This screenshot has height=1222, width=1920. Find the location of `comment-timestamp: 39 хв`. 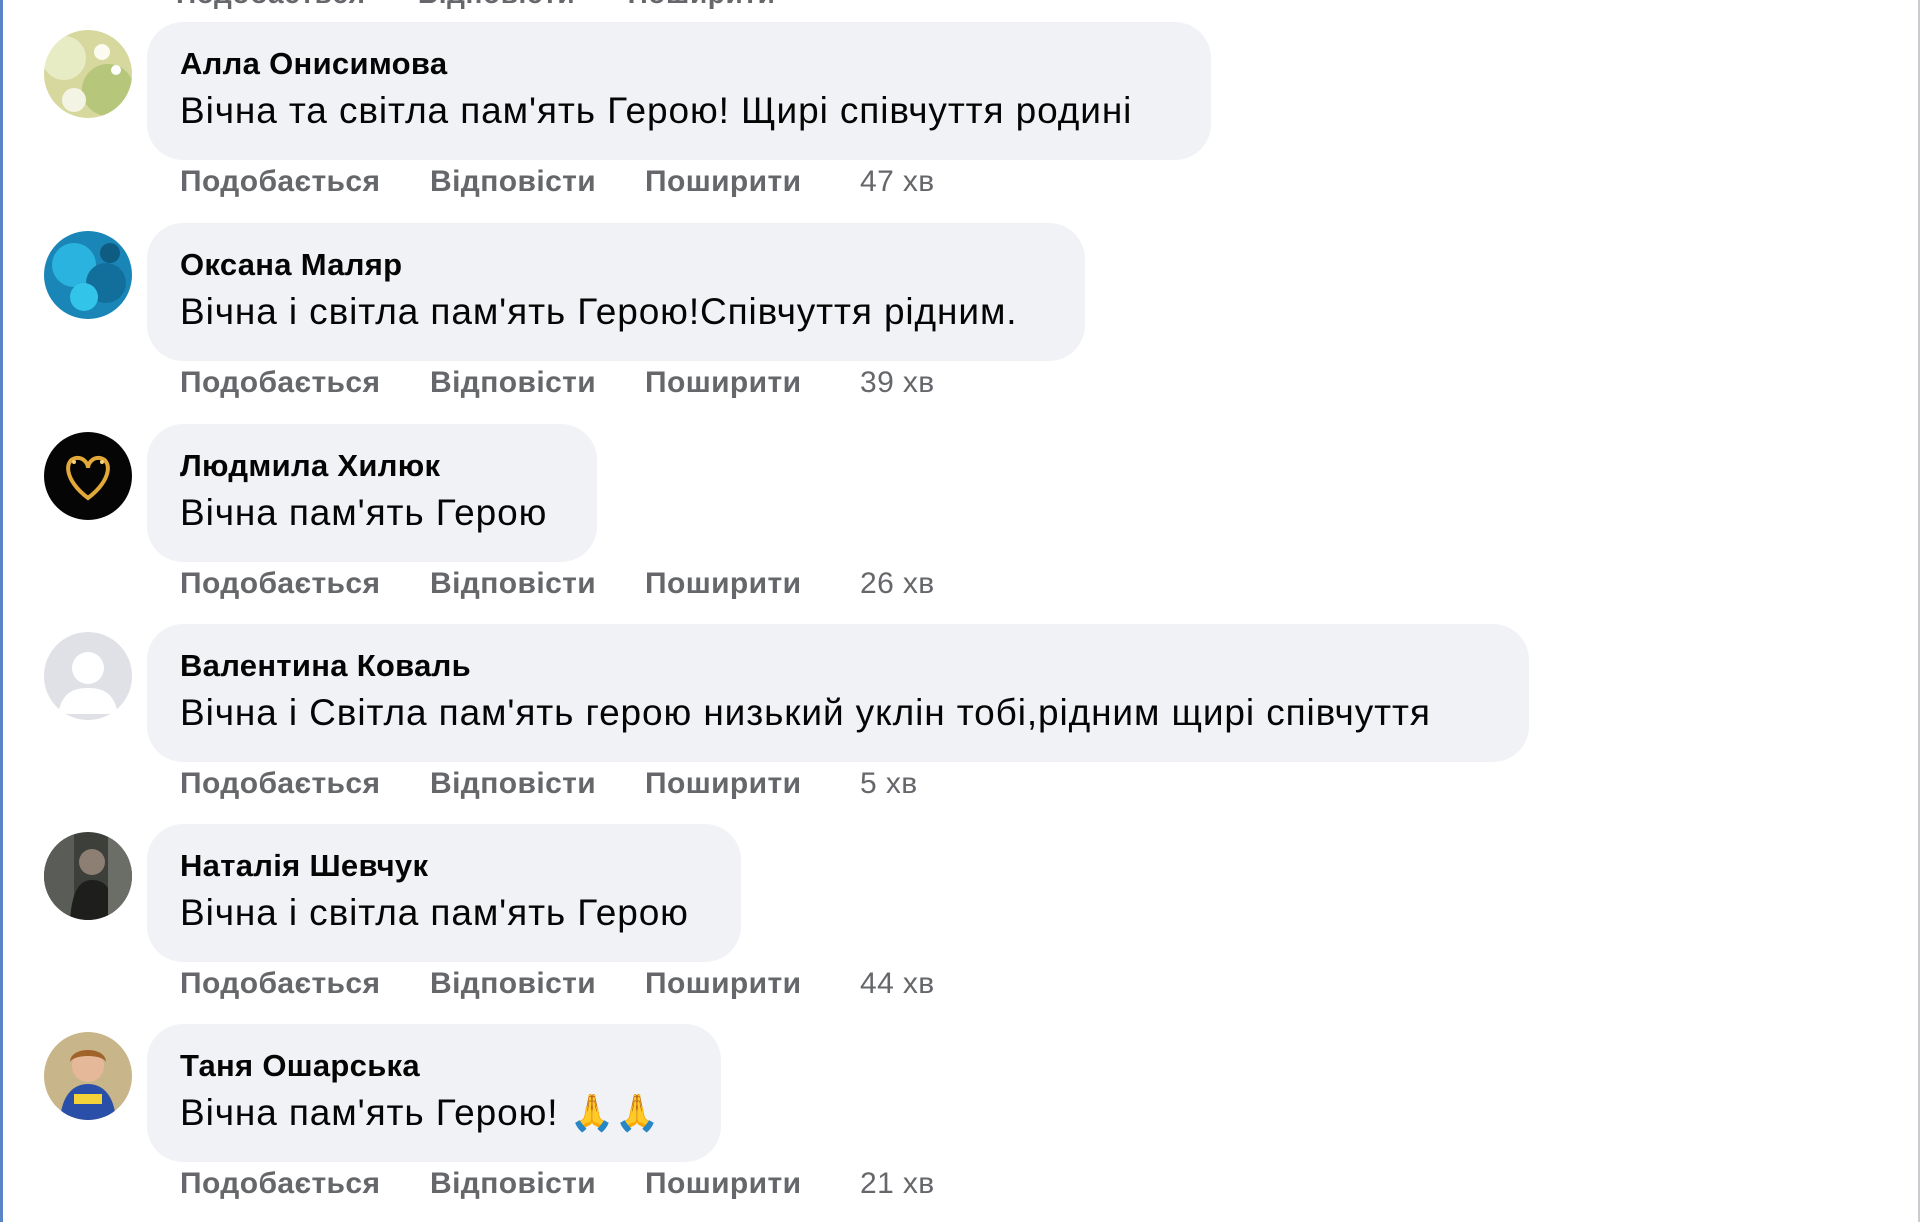

comment-timestamp: 39 хв is located at coordinates (897, 383).